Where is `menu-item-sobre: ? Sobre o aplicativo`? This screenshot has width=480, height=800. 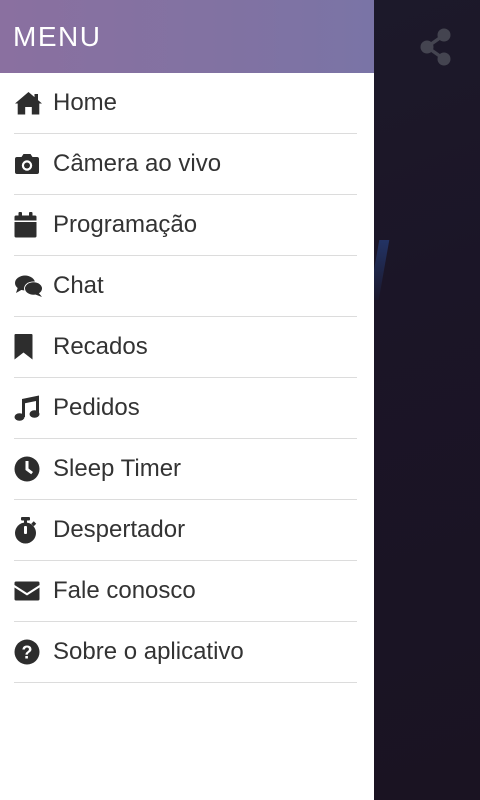 menu-item-sobre: ? Sobre o aplicativo is located at coordinates (185, 652).